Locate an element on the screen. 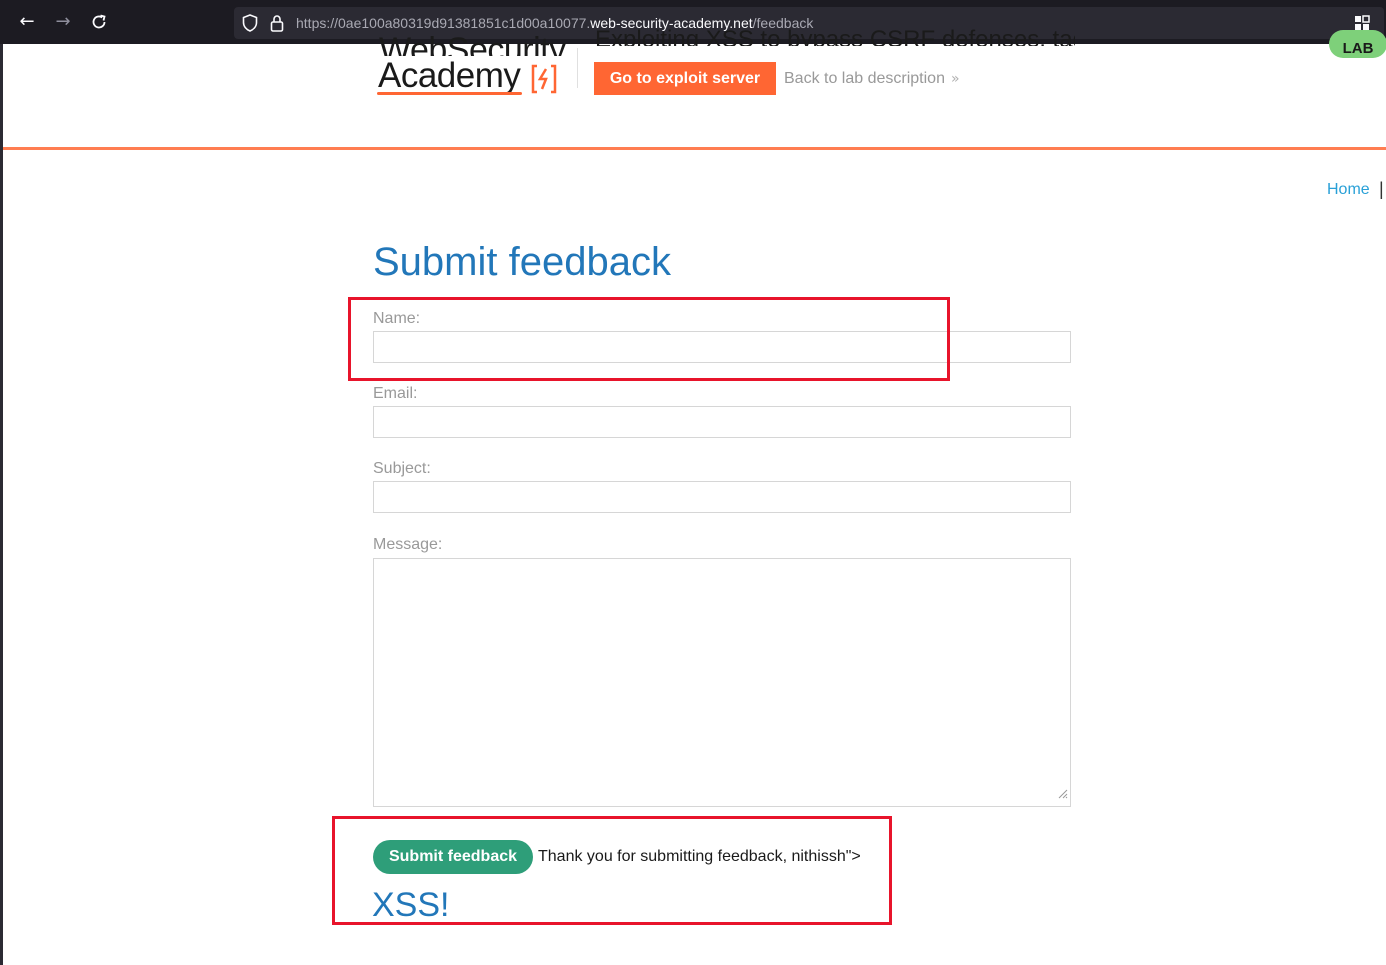 The image size is (1386, 965). shield-icon is located at coordinates (250, 25).